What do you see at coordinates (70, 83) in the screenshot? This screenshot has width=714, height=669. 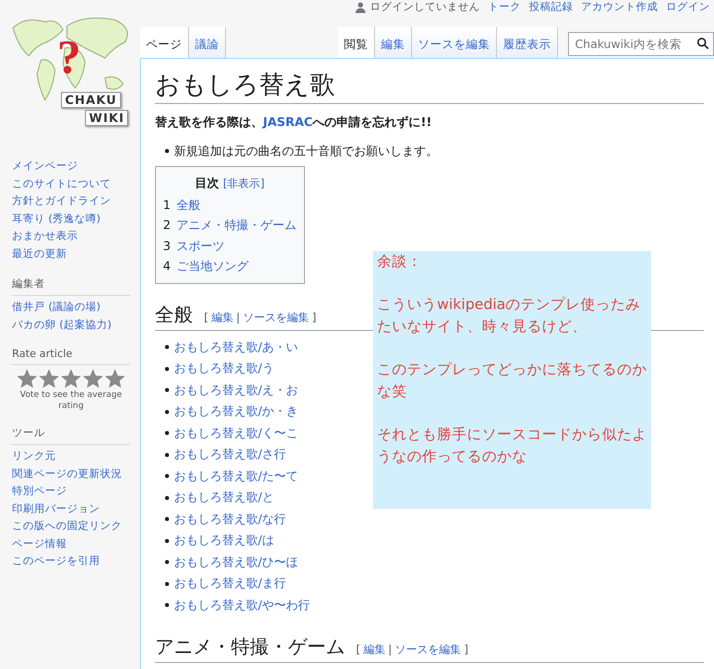 I see `site-logo: ? CHAKU WIKI` at bounding box center [70, 83].